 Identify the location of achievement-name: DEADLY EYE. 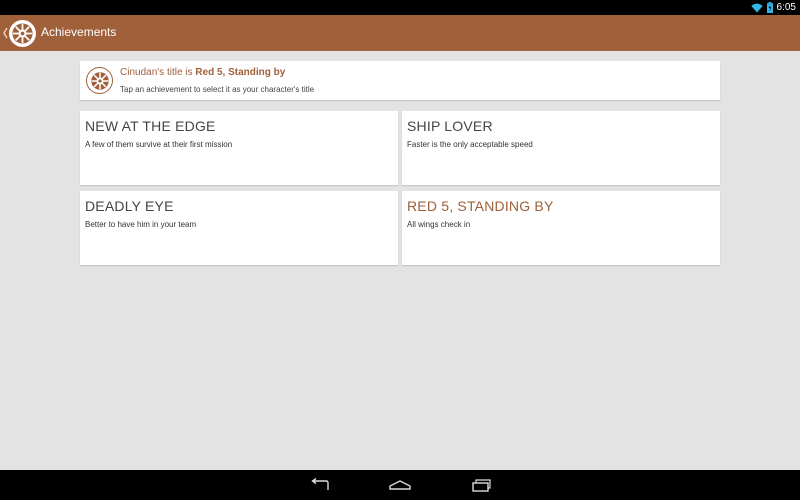
(129, 206).